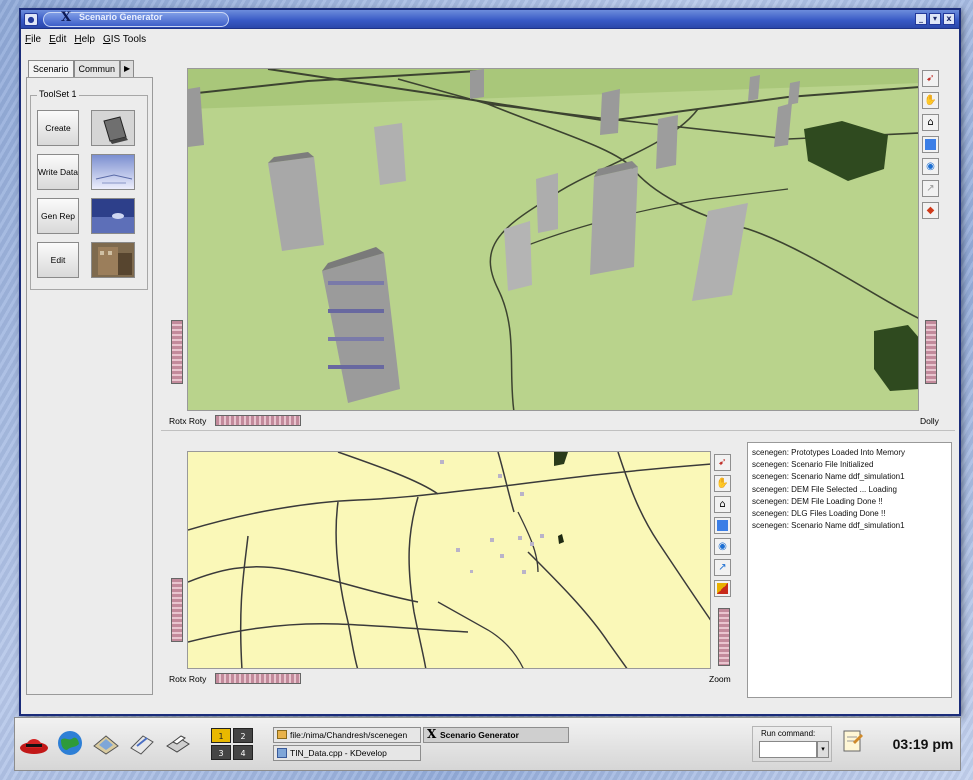  I want to click on left-panel: ToolSet 1 Create Write Data Gen Rep Edit, so click(89, 386).